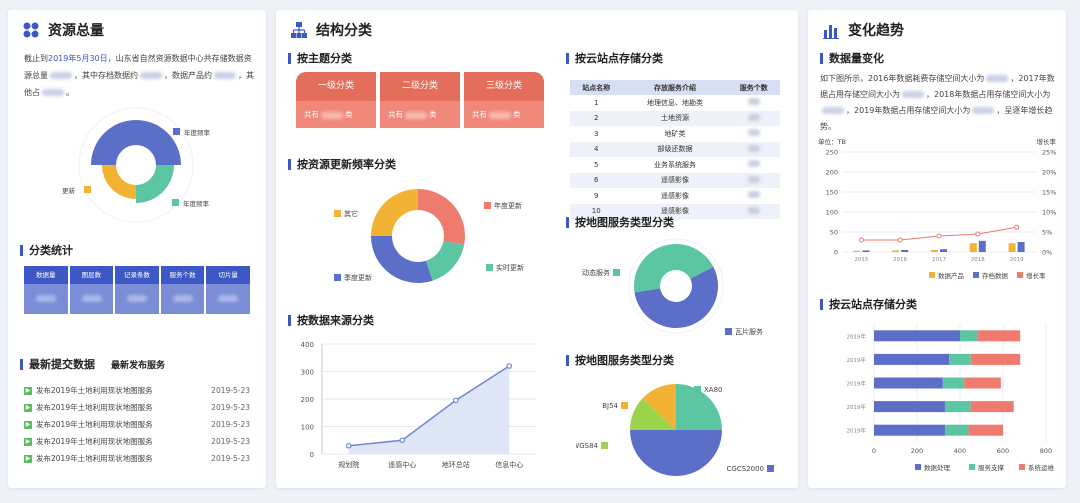 The height and width of the screenshot is (503, 1080). What do you see at coordinates (348, 464) in the screenshot?
I see `x-tick-label: 规划院` at bounding box center [348, 464].